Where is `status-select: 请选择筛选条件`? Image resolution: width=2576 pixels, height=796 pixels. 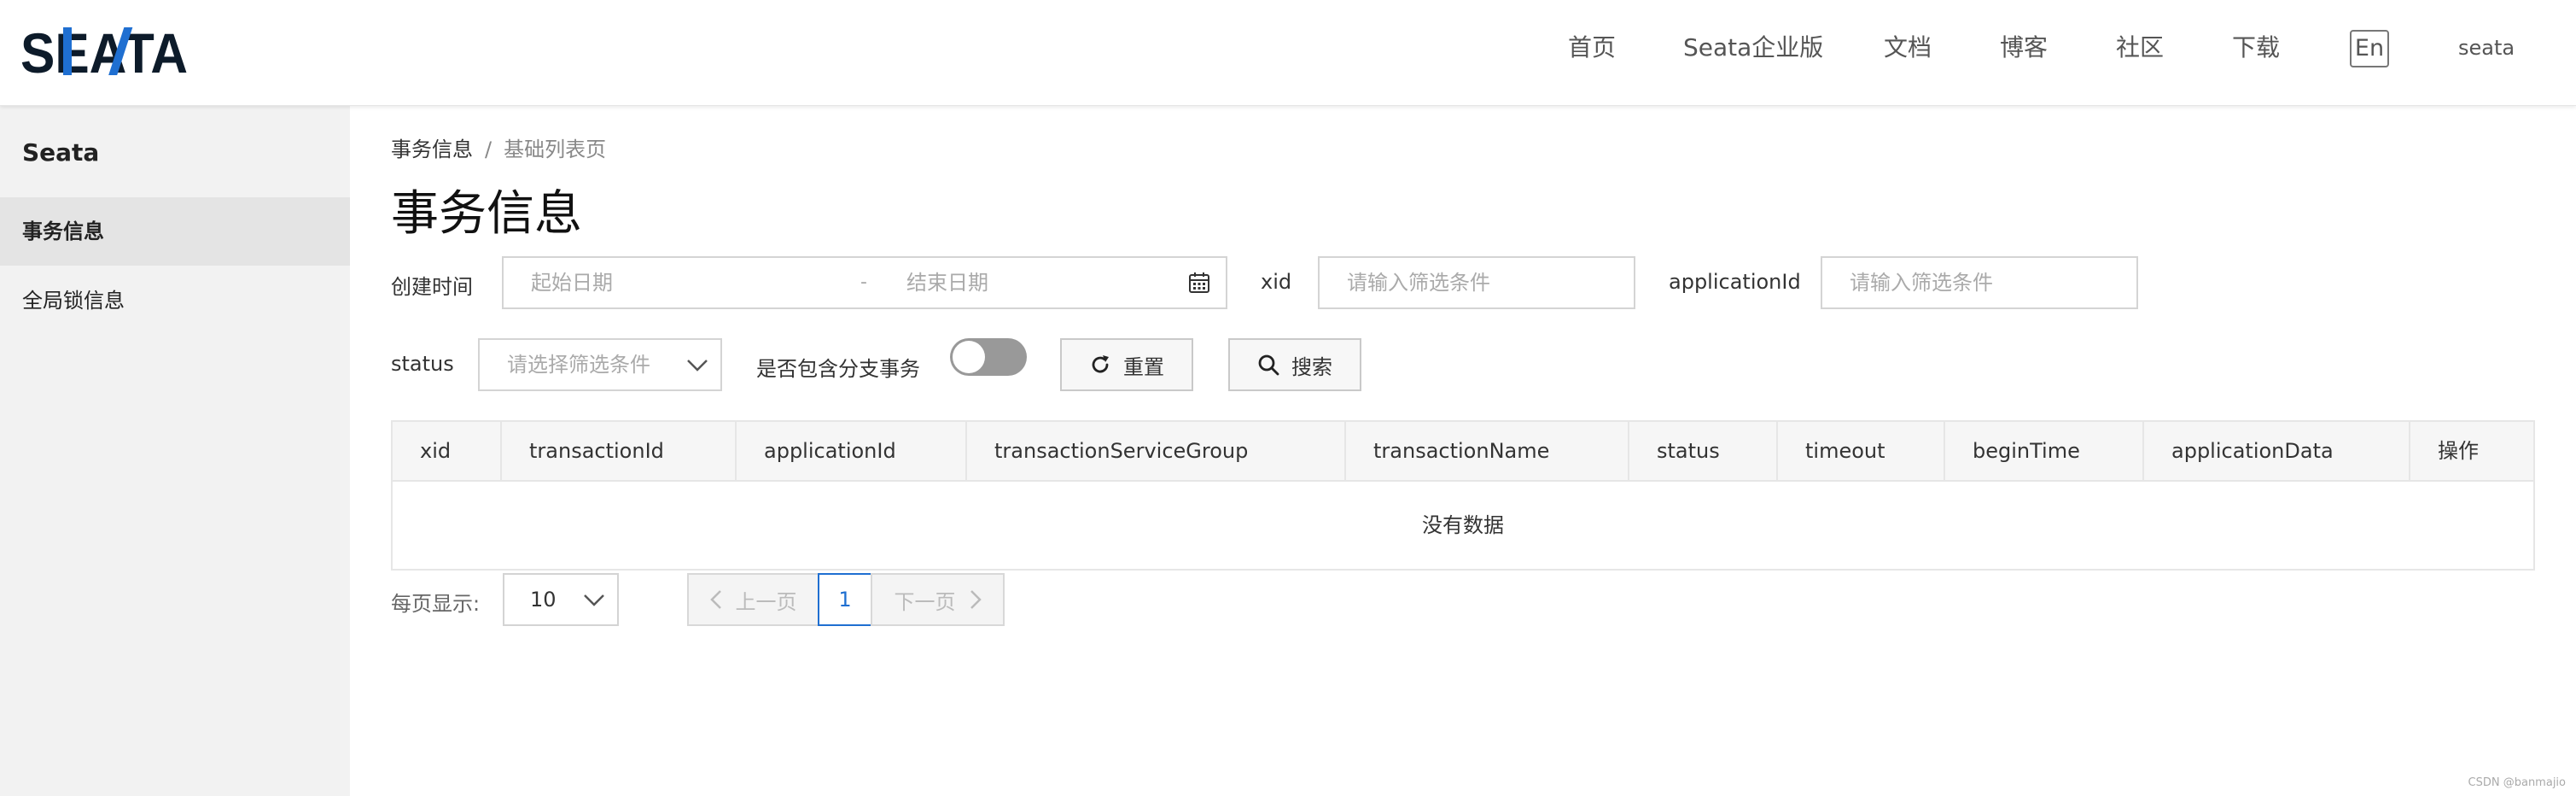 status-select: 请选择筛选条件 is located at coordinates (600, 365).